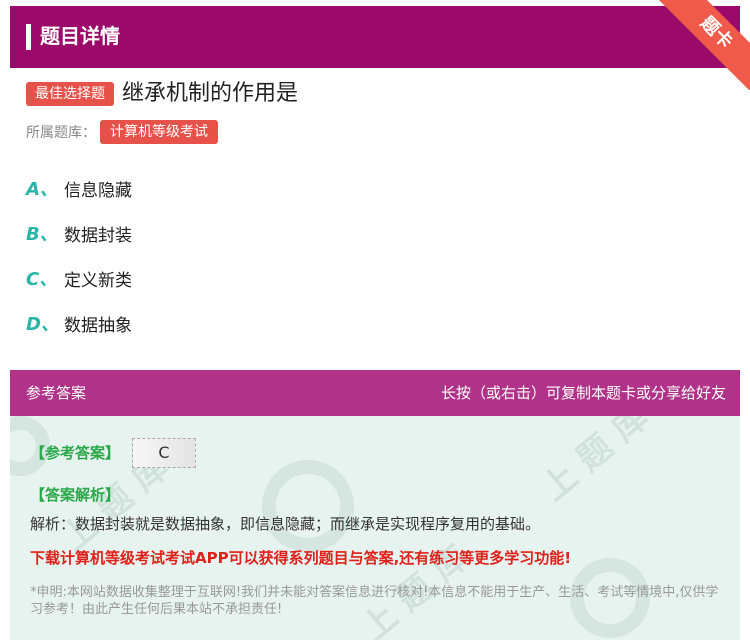  What do you see at coordinates (75, 495) in the screenshot?
I see `explanation-label: 【答案解析】` at bounding box center [75, 495].